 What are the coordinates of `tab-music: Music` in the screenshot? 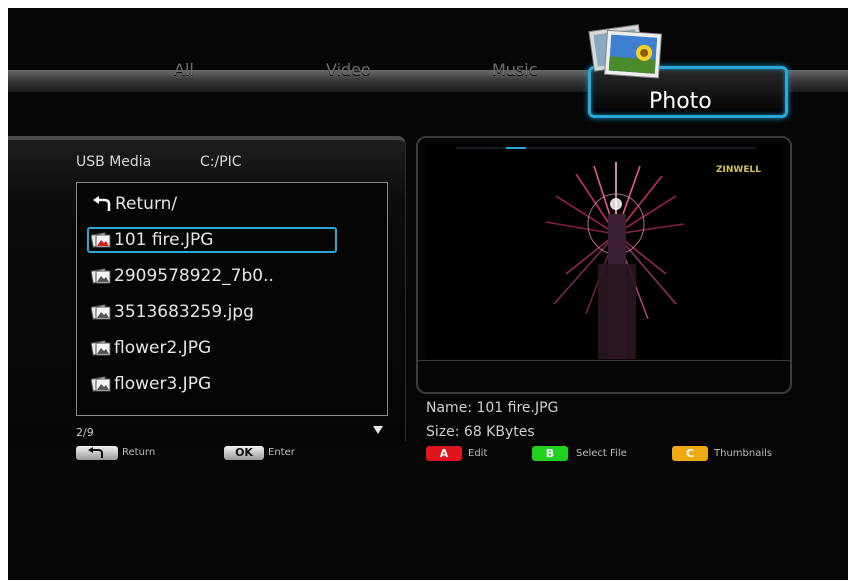 It's located at (515, 69).